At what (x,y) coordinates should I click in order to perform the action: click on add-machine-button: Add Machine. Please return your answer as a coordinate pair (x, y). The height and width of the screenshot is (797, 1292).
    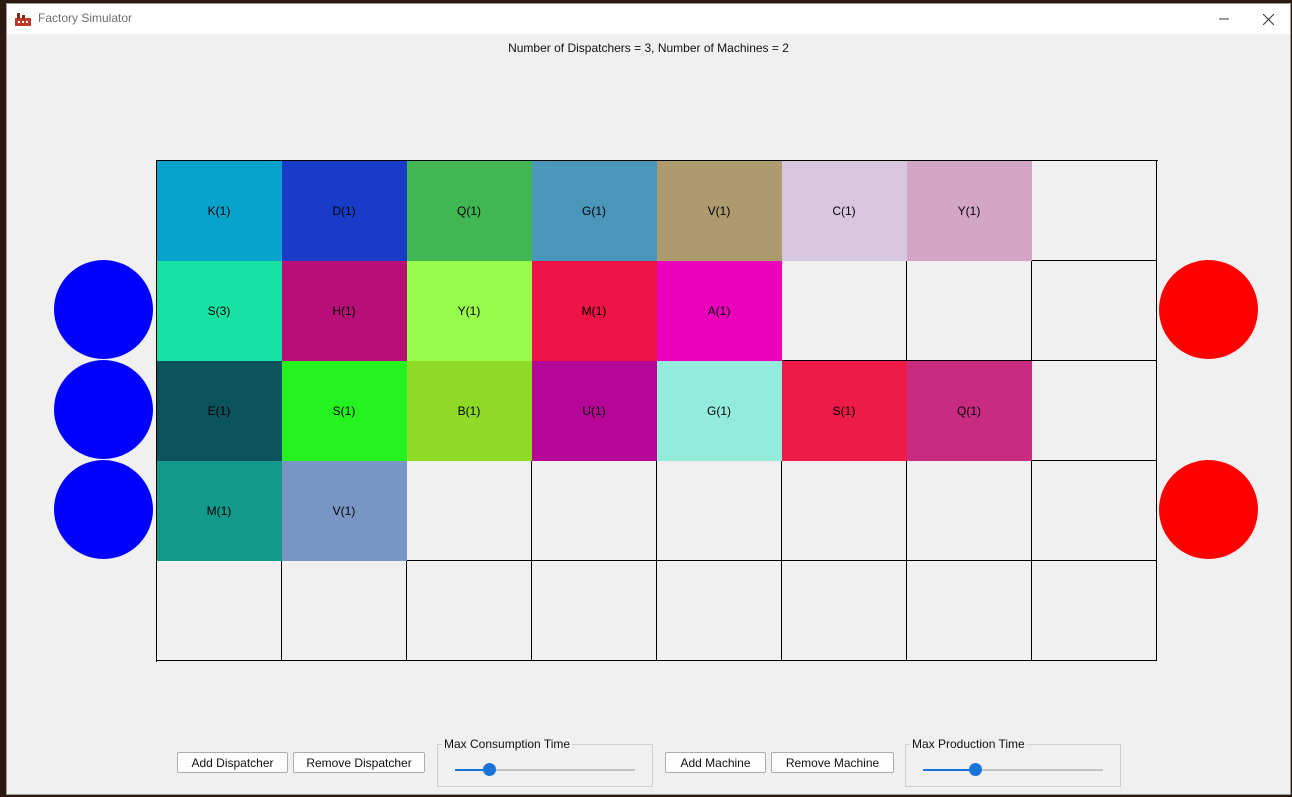
    Looking at the image, I should click on (715, 762).